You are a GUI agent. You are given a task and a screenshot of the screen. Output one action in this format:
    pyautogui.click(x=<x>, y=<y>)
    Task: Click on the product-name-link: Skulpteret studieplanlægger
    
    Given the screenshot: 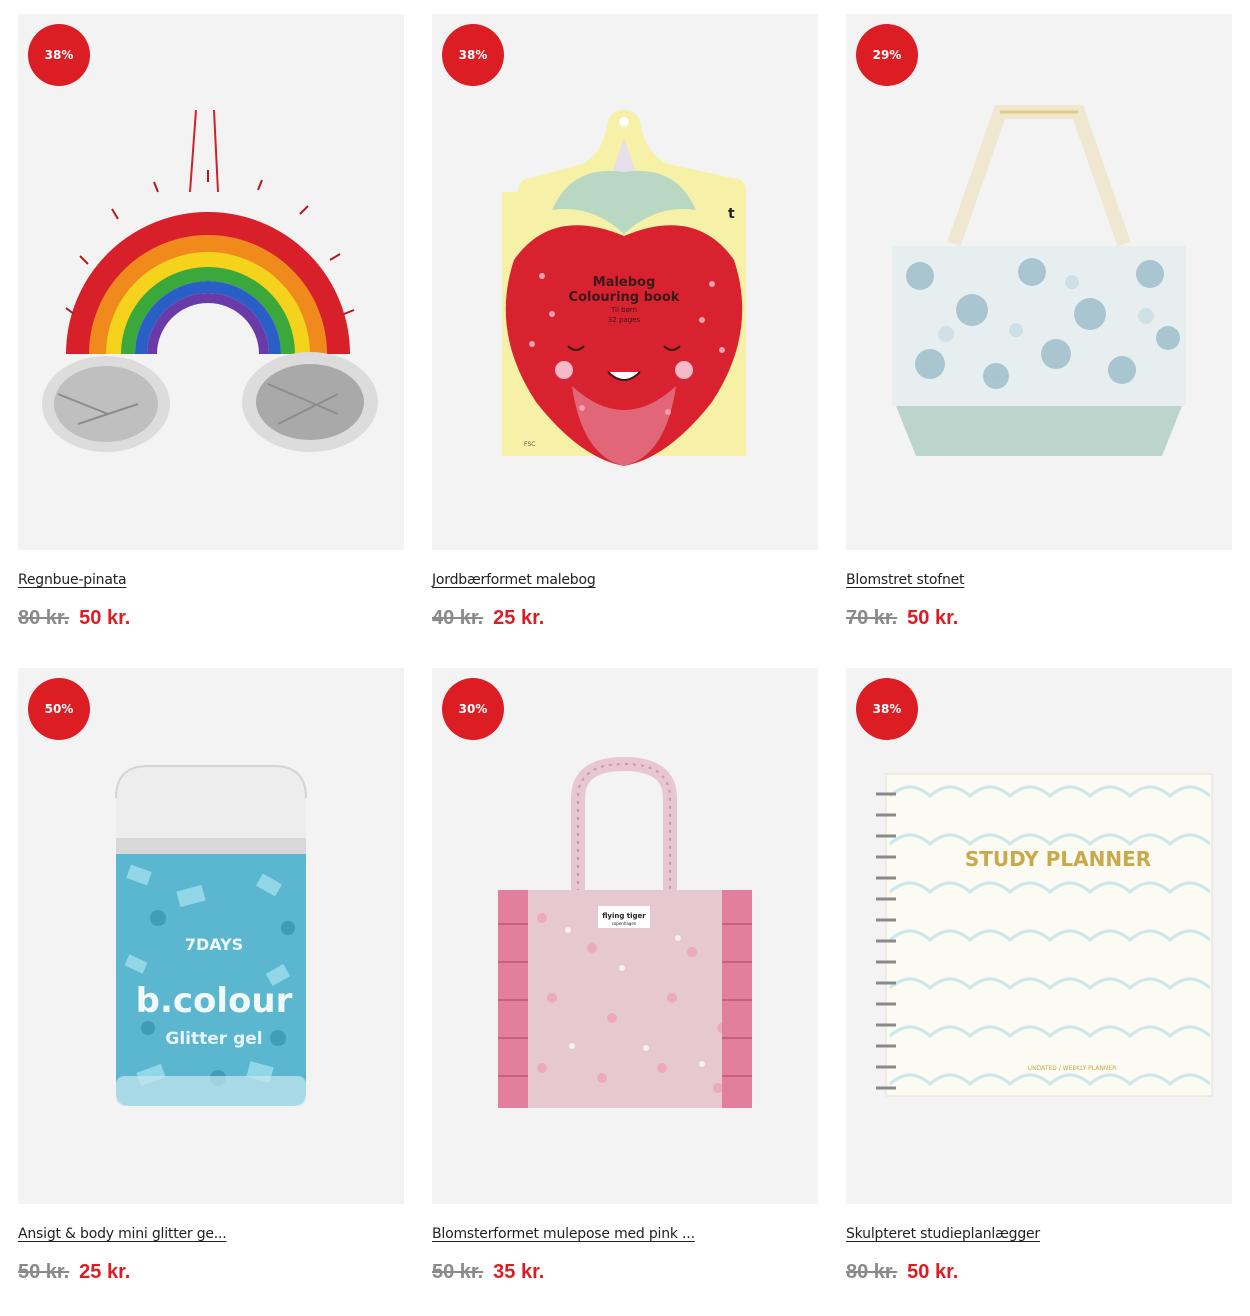 What is the action you would take?
    pyautogui.click(x=943, y=1234)
    